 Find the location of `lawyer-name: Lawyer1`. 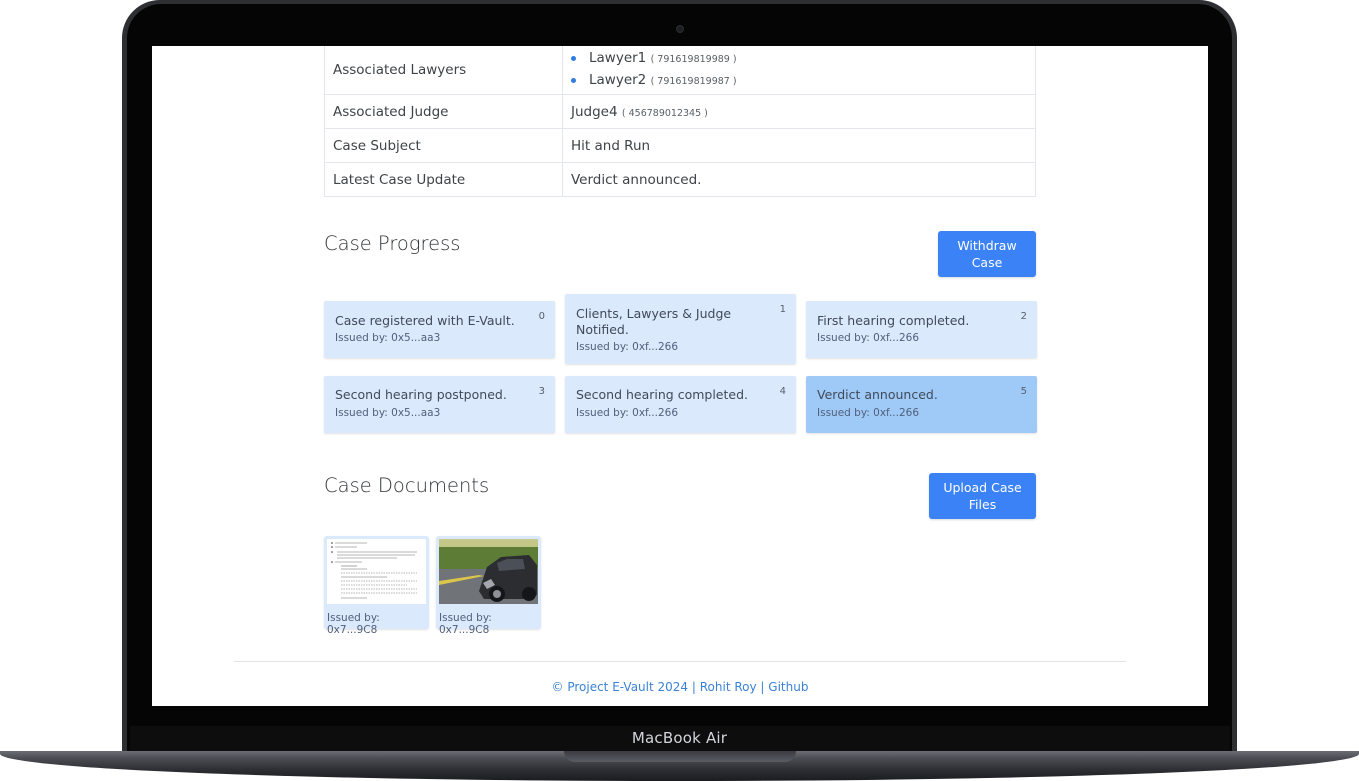

lawyer-name: Lawyer1 is located at coordinates (618, 57).